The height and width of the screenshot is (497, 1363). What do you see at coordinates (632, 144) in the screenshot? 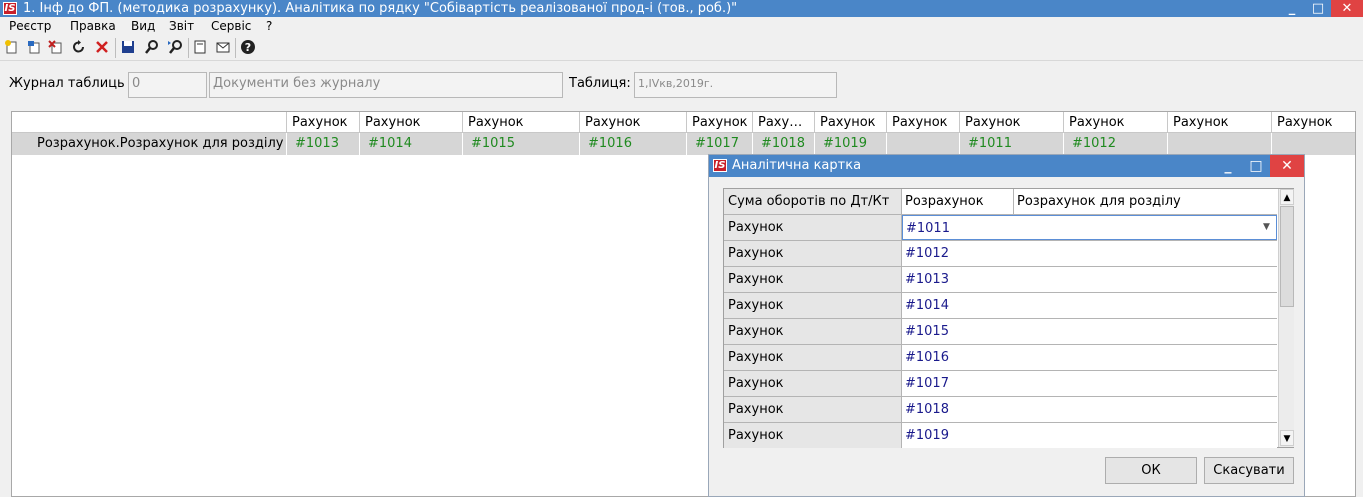
I see `grid-cell: #1016` at bounding box center [632, 144].